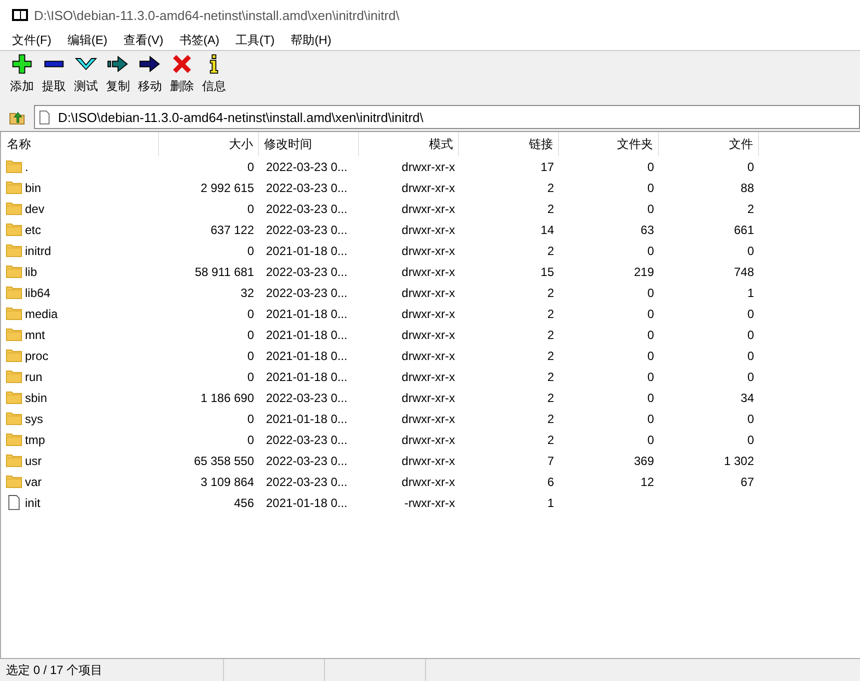 The image size is (860, 681). What do you see at coordinates (647, 481) in the screenshot?
I see `folders-cell: 12` at bounding box center [647, 481].